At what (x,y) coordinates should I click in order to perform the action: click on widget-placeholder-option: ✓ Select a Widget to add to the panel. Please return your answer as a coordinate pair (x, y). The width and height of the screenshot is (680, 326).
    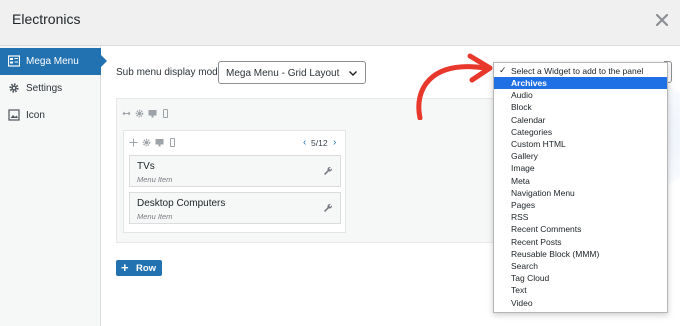
    Looking at the image, I should click on (580, 71).